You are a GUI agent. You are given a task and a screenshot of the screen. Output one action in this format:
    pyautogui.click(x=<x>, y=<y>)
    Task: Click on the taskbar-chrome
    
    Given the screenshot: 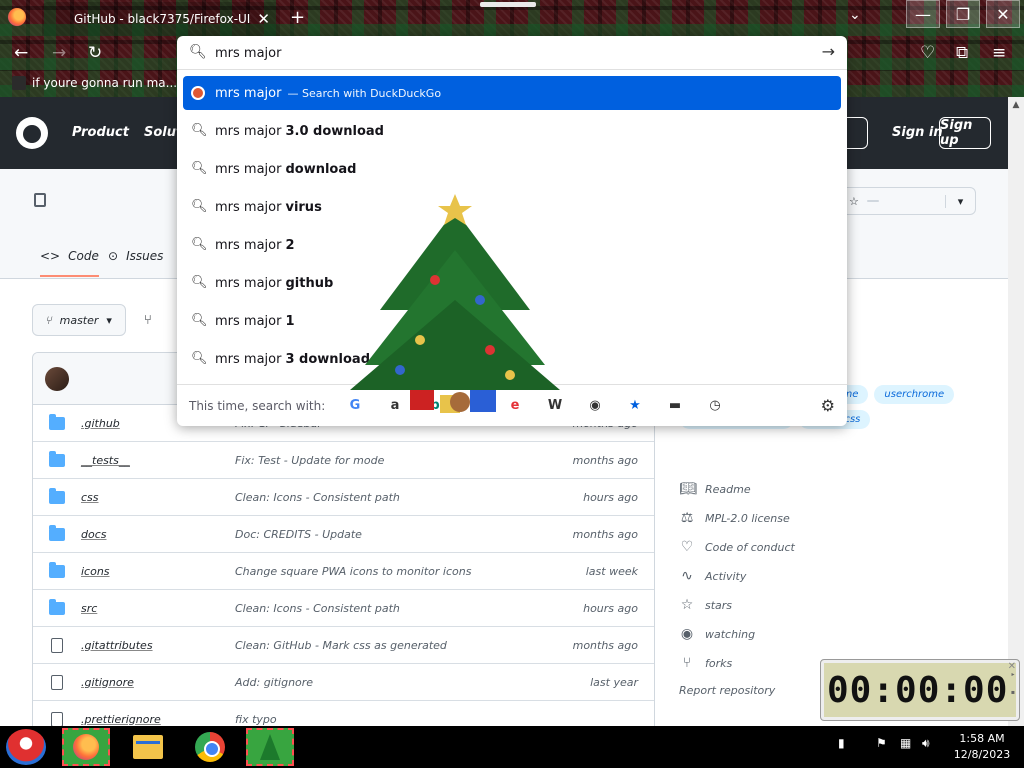 What is the action you would take?
    pyautogui.click(x=210, y=747)
    